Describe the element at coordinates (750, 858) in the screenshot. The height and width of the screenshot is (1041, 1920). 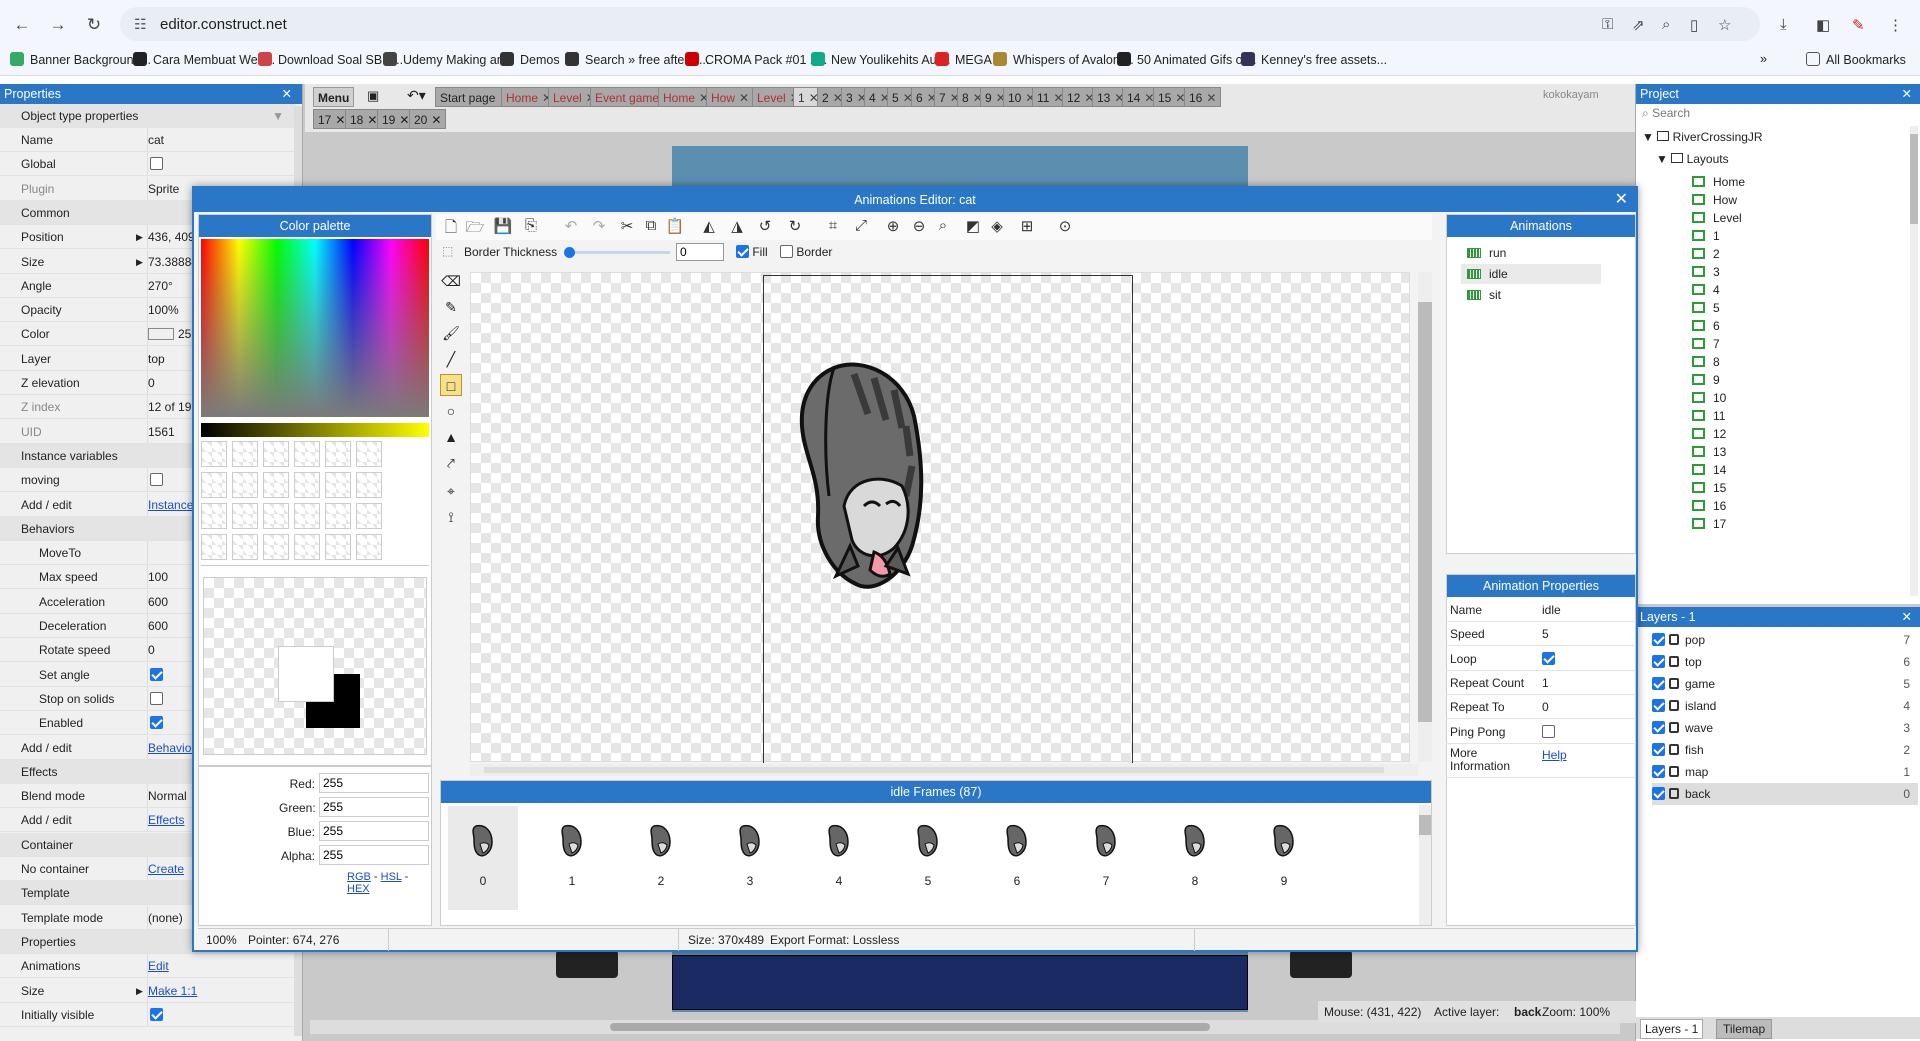
I see `frame-thumbnail: 3` at that location.